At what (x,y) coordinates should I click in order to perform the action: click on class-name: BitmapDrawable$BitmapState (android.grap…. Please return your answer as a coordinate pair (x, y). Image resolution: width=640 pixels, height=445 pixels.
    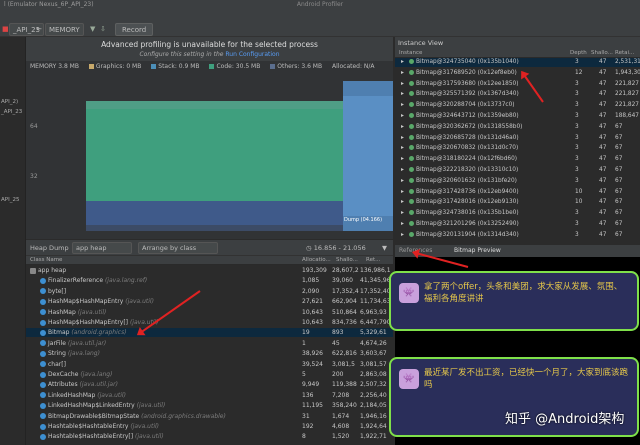
    Looking at the image, I should click on (133, 416).